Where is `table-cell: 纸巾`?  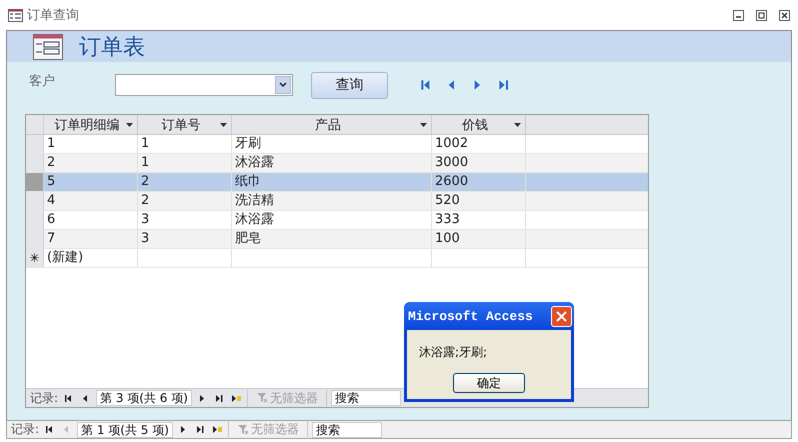 table-cell: 纸巾 is located at coordinates (332, 182).